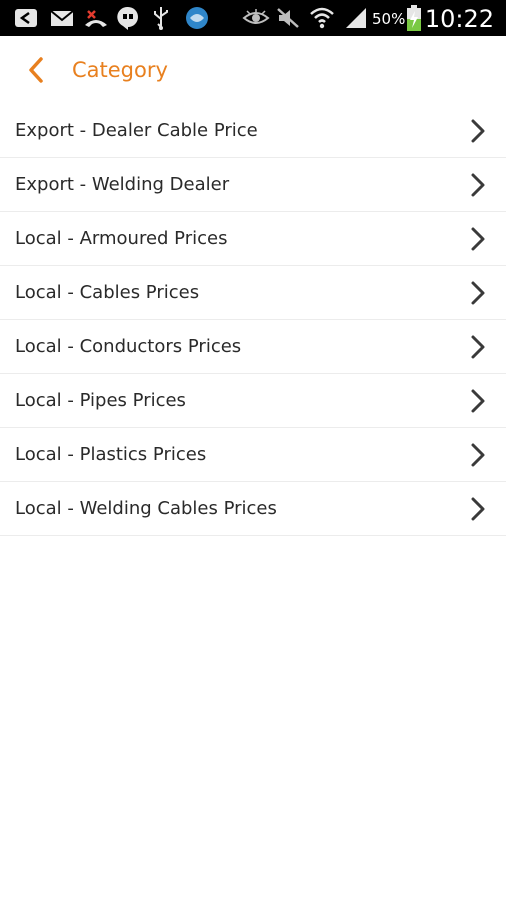 Image resolution: width=506 pixels, height=900 pixels. I want to click on missed-call-icon, so click(96, 18).